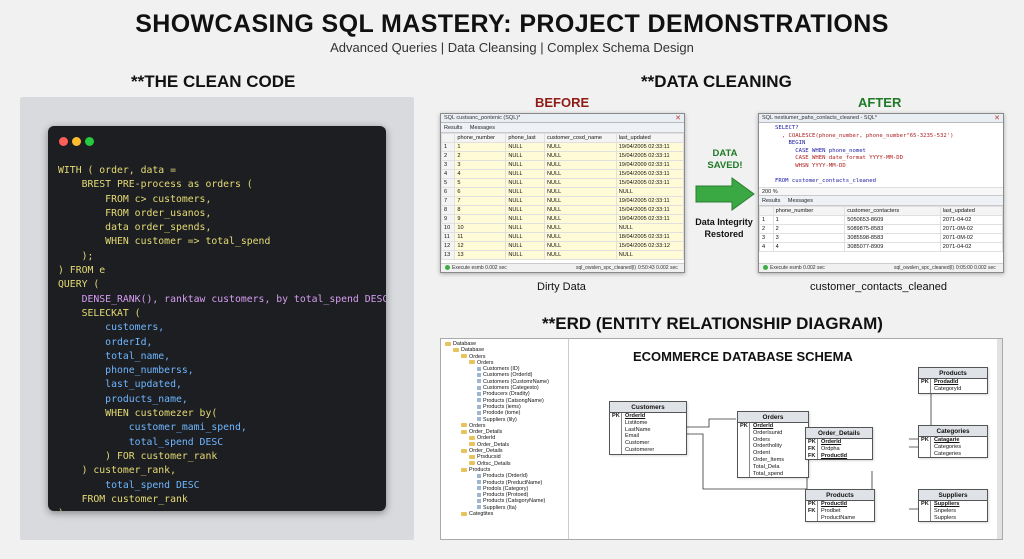  I want to click on tree-item-label: Orders, so click(485, 362).